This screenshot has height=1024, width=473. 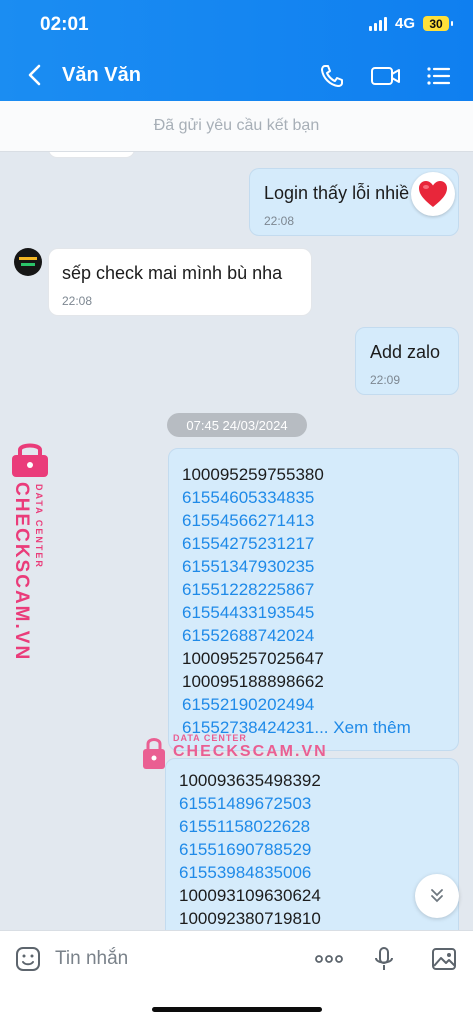 I want to click on status-time: 02:01, so click(x=64, y=24).